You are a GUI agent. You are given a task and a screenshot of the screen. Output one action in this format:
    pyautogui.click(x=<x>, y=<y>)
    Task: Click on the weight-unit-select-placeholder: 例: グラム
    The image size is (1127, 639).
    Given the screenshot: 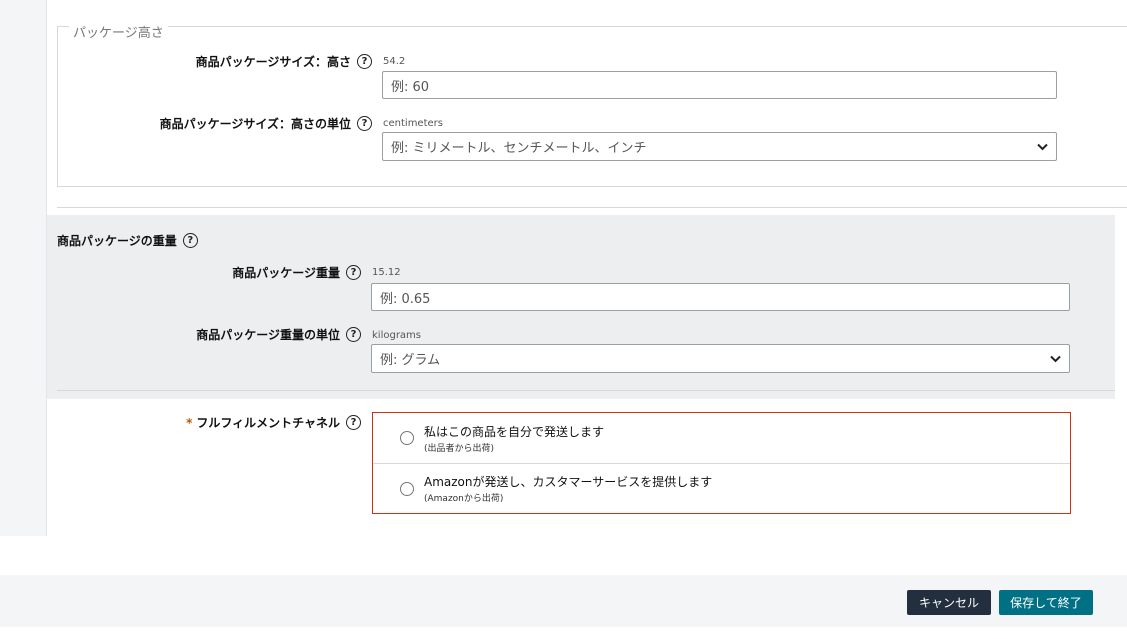 What is the action you would take?
    pyautogui.click(x=410, y=360)
    